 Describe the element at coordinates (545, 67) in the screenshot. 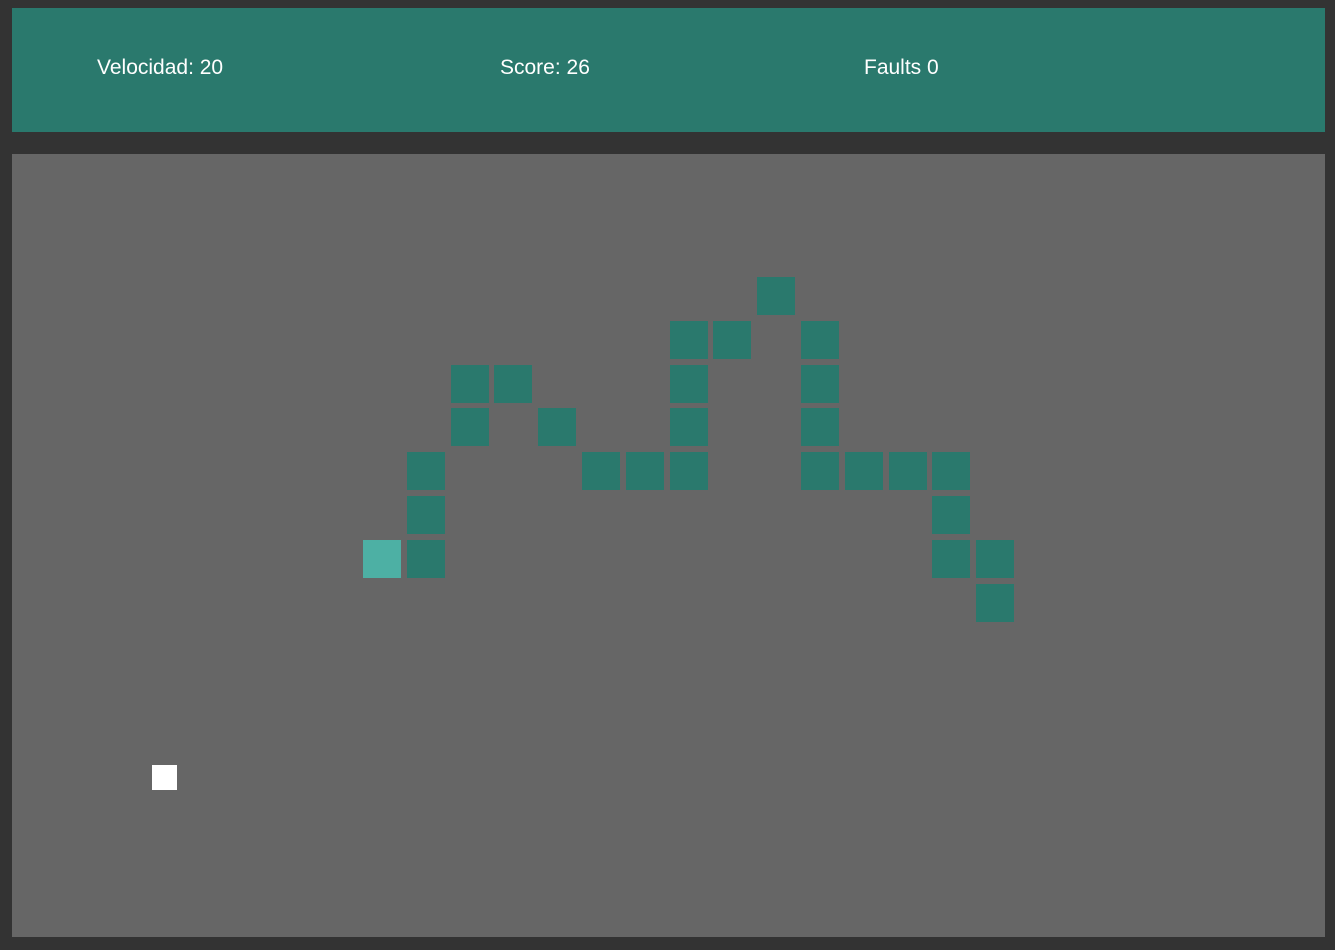

I see `score-label: Score: 26` at that location.